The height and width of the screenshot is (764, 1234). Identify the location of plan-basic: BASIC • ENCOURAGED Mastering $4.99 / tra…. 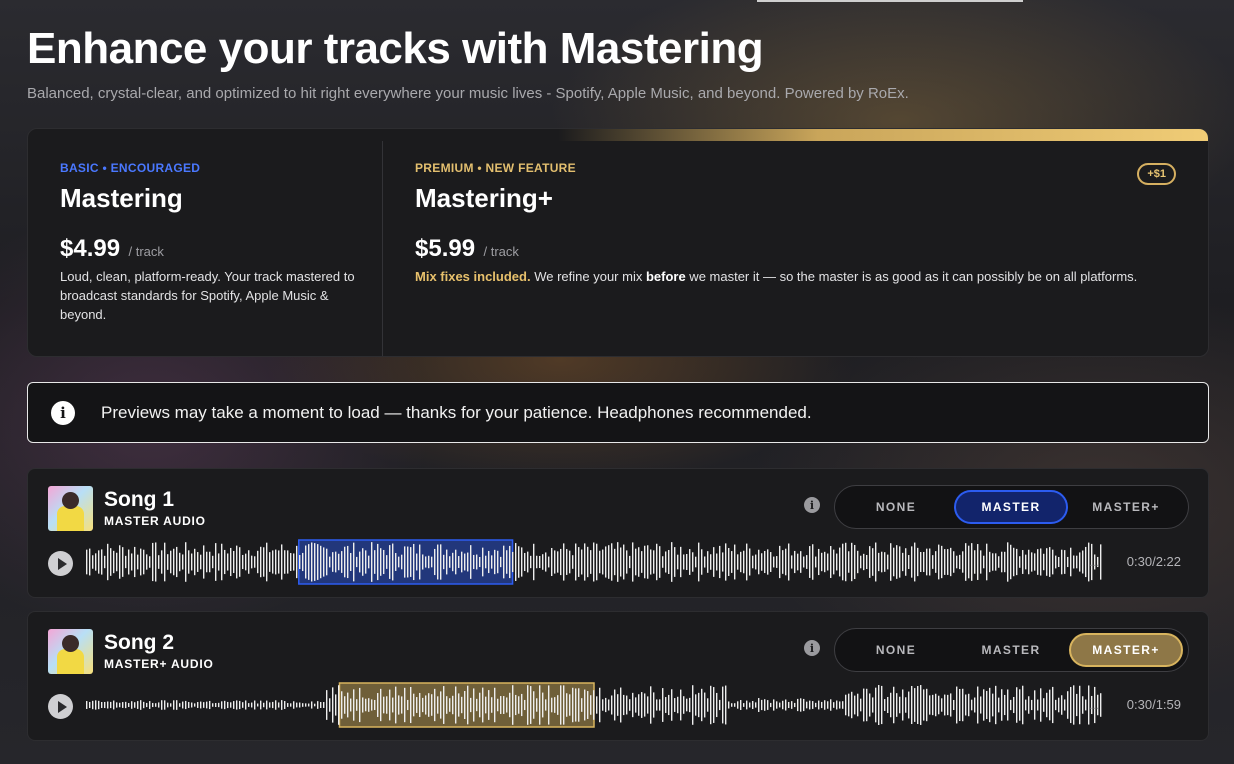
(205, 248).